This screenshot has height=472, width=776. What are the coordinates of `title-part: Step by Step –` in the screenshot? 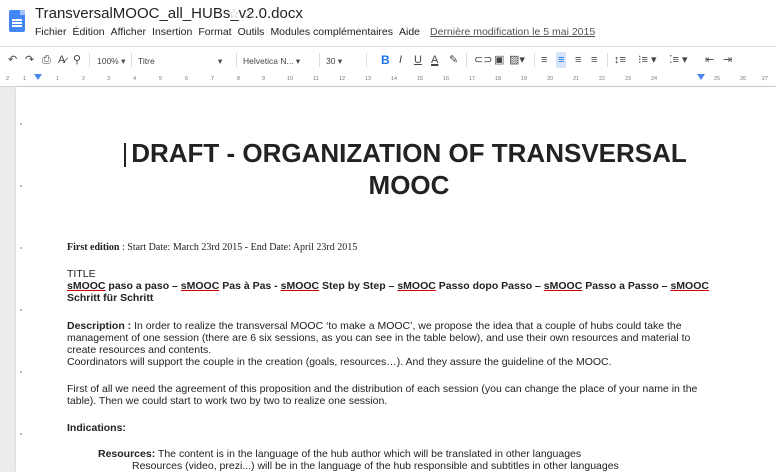 It's located at (358, 286).